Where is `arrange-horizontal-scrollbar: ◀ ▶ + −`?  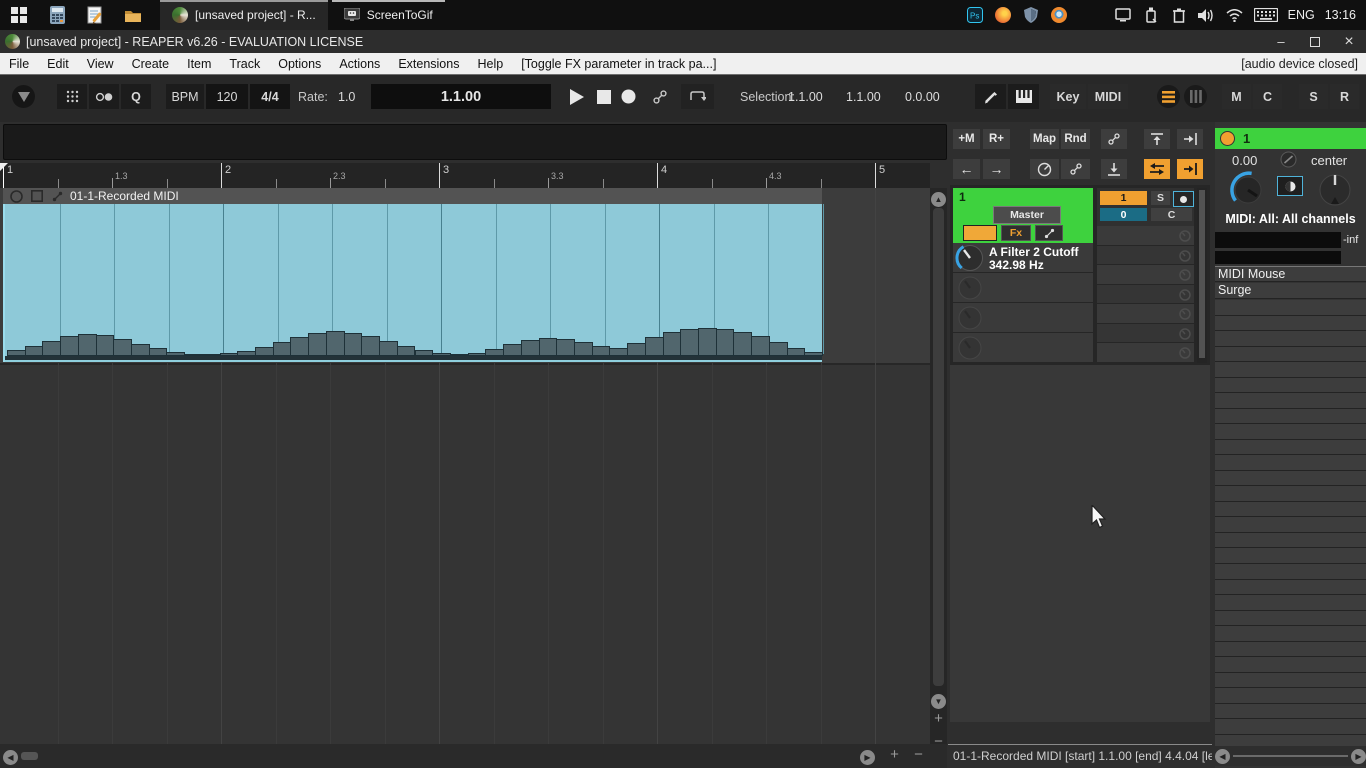 arrange-horizontal-scrollbar: ◀ ▶ + − is located at coordinates (473, 756).